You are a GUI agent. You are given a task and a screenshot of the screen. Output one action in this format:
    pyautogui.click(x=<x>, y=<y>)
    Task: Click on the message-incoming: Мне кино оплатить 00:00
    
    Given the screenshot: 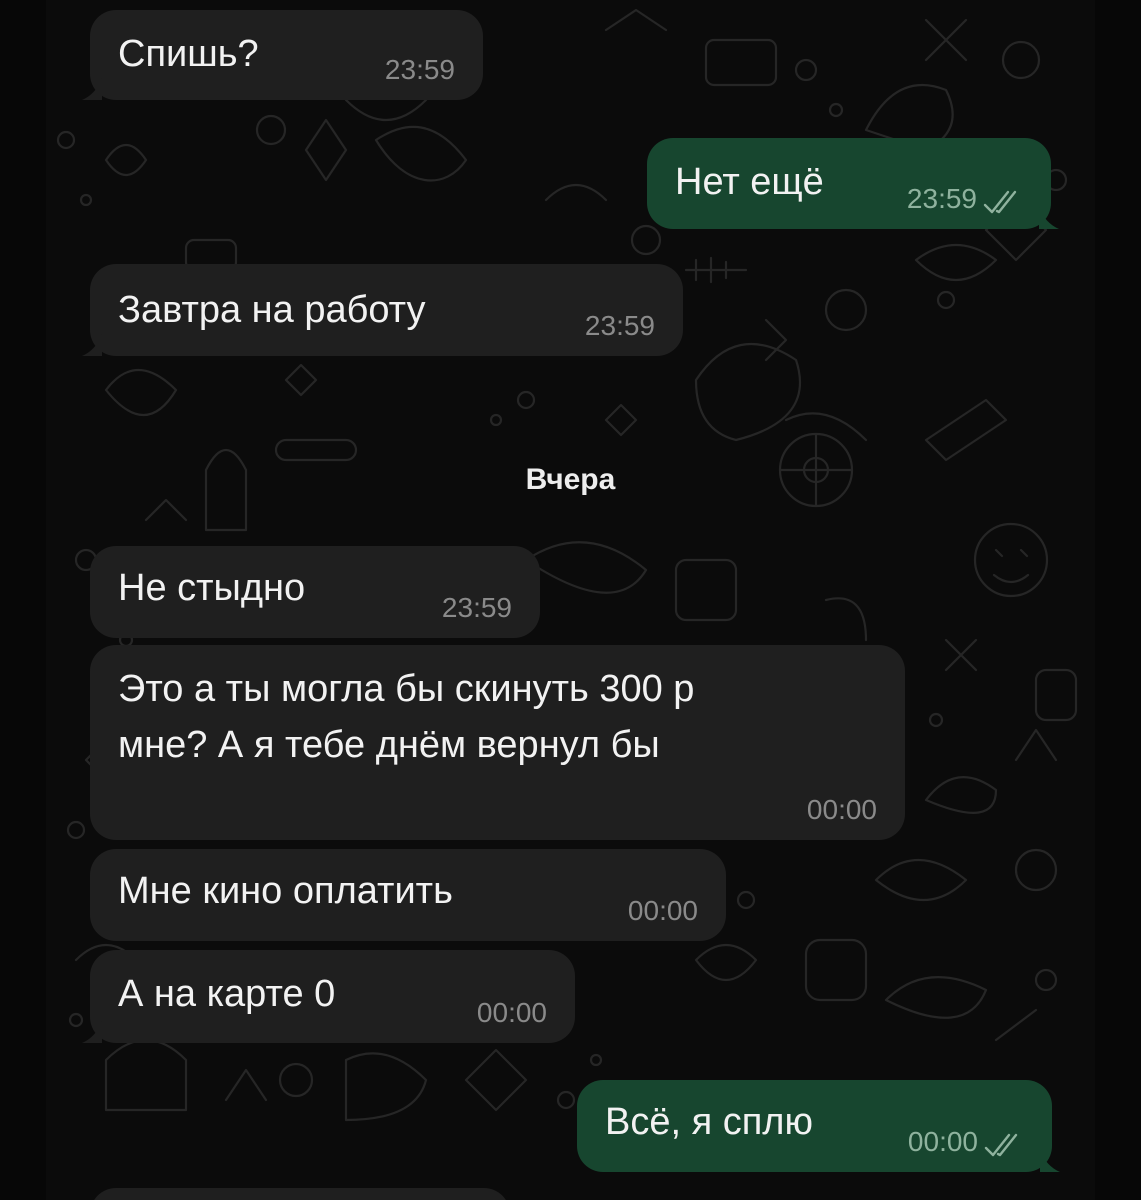 What is the action you would take?
    pyautogui.click(x=408, y=895)
    